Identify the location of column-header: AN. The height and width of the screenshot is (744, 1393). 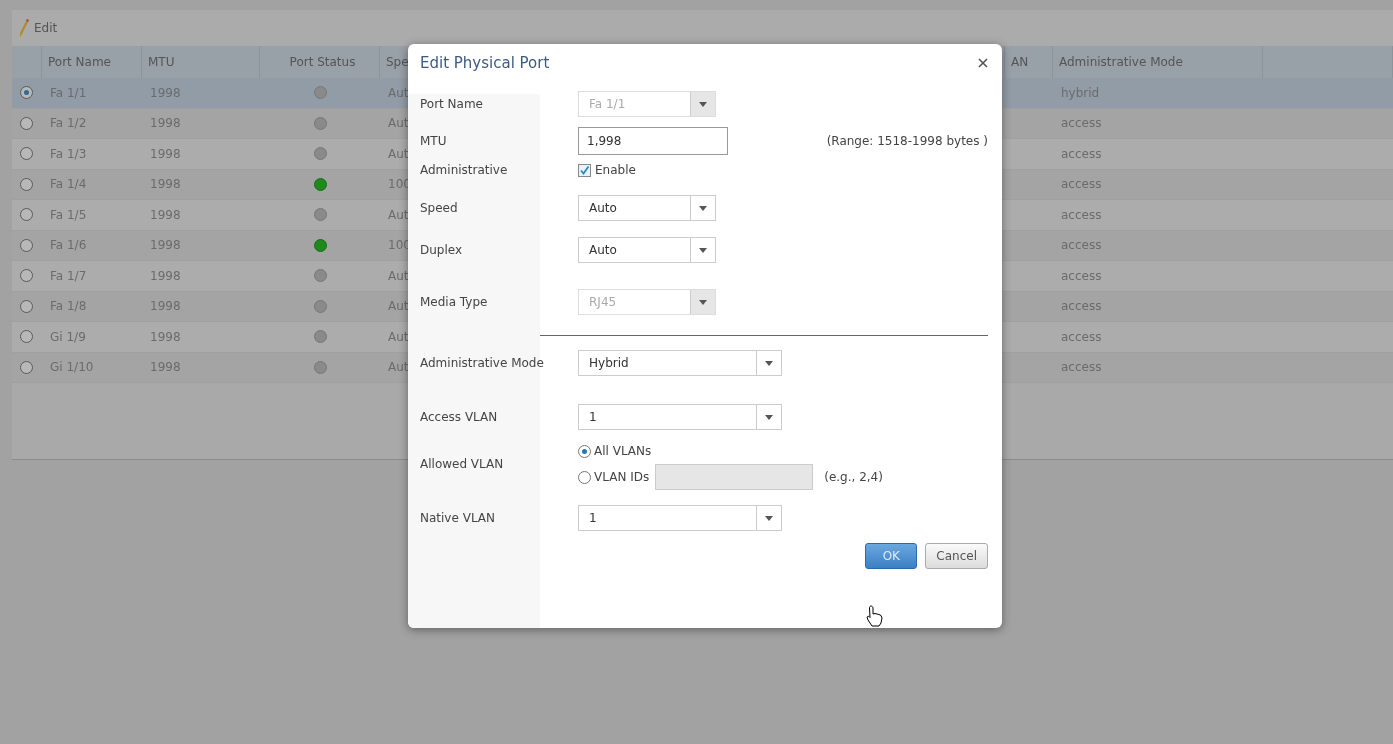
(1020, 62).